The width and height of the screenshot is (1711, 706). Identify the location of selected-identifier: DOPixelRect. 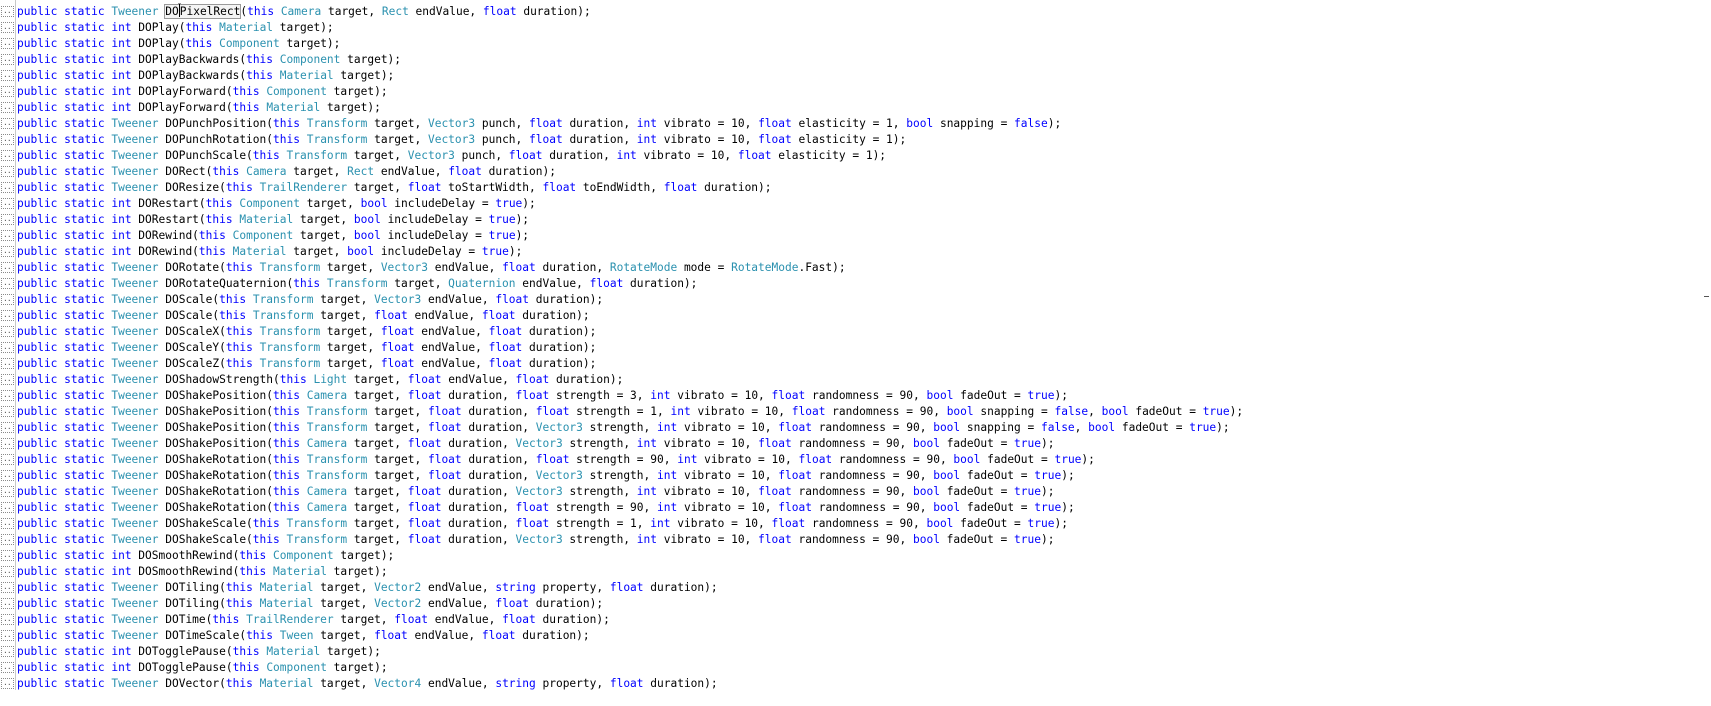
(203, 11).